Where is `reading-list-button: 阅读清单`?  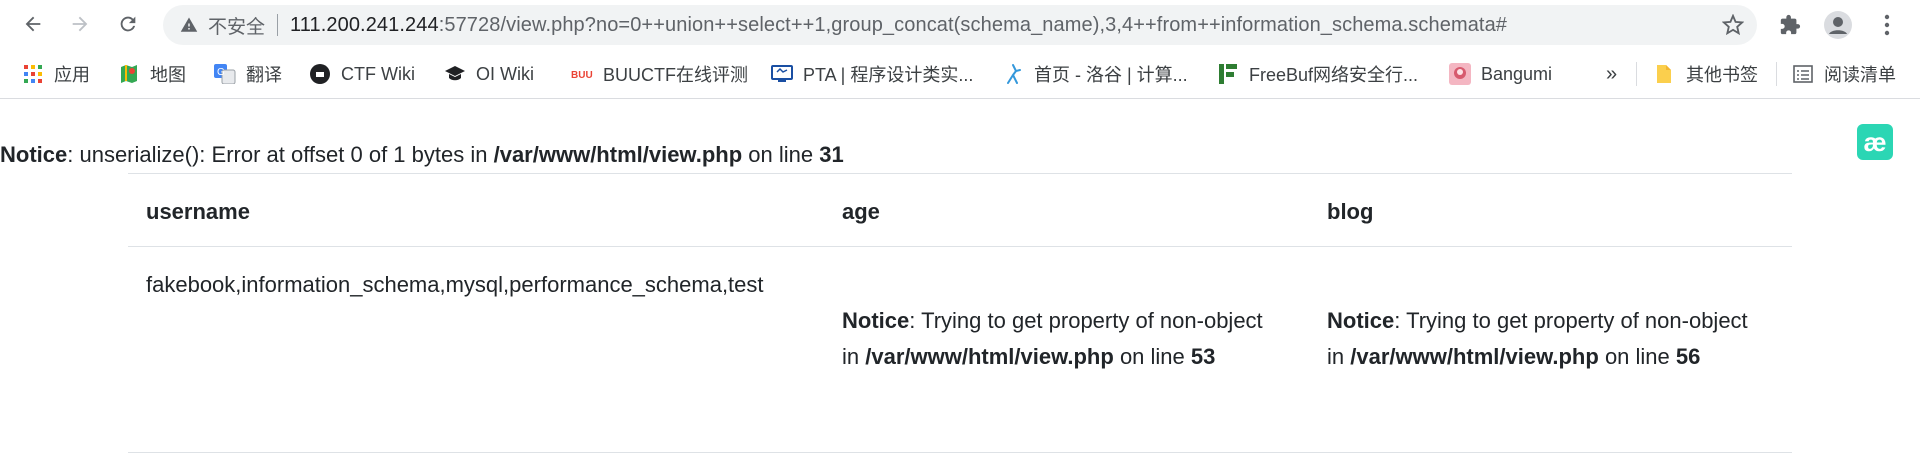
reading-list-button: 阅读清单 is located at coordinates (1844, 74).